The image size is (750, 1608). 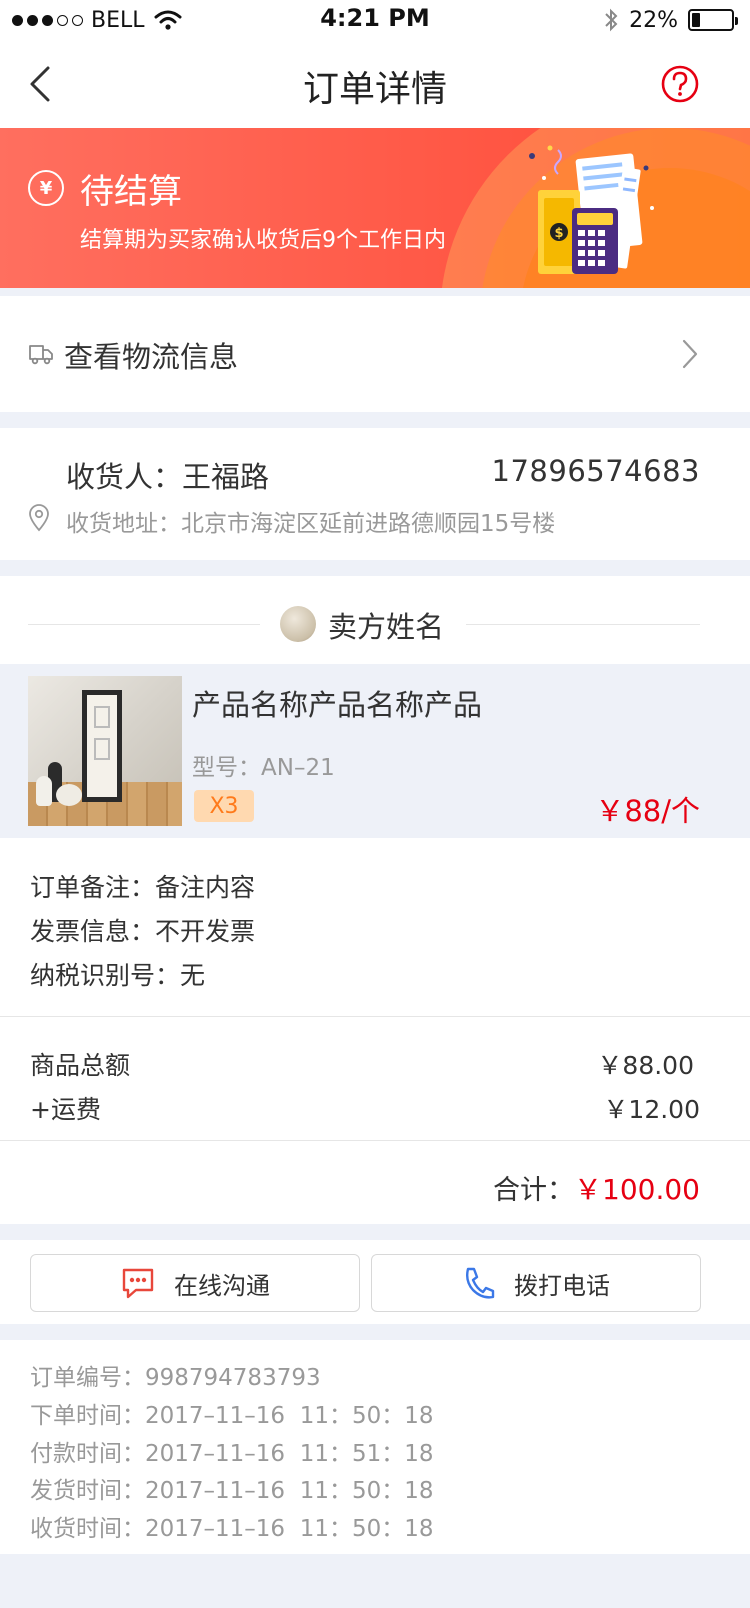 I want to click on help-button, so click(x=680, y=84).